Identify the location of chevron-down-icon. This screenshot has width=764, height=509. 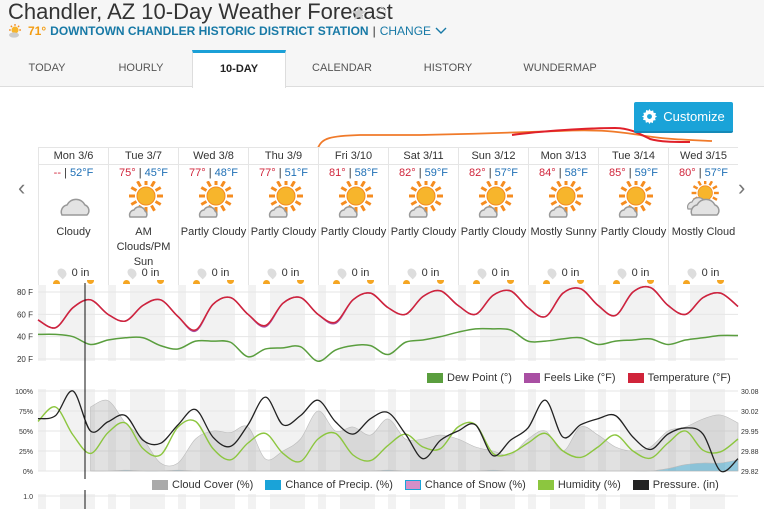
(441, 31).